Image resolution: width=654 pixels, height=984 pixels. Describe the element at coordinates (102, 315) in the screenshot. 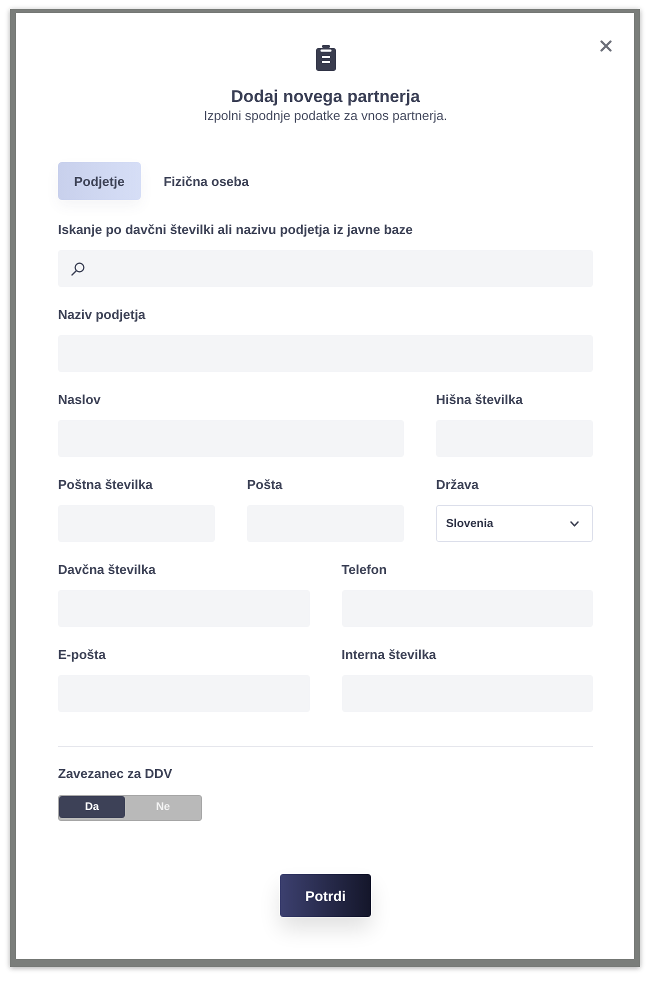

I see `field-label: Naziv podjetja` at that location.